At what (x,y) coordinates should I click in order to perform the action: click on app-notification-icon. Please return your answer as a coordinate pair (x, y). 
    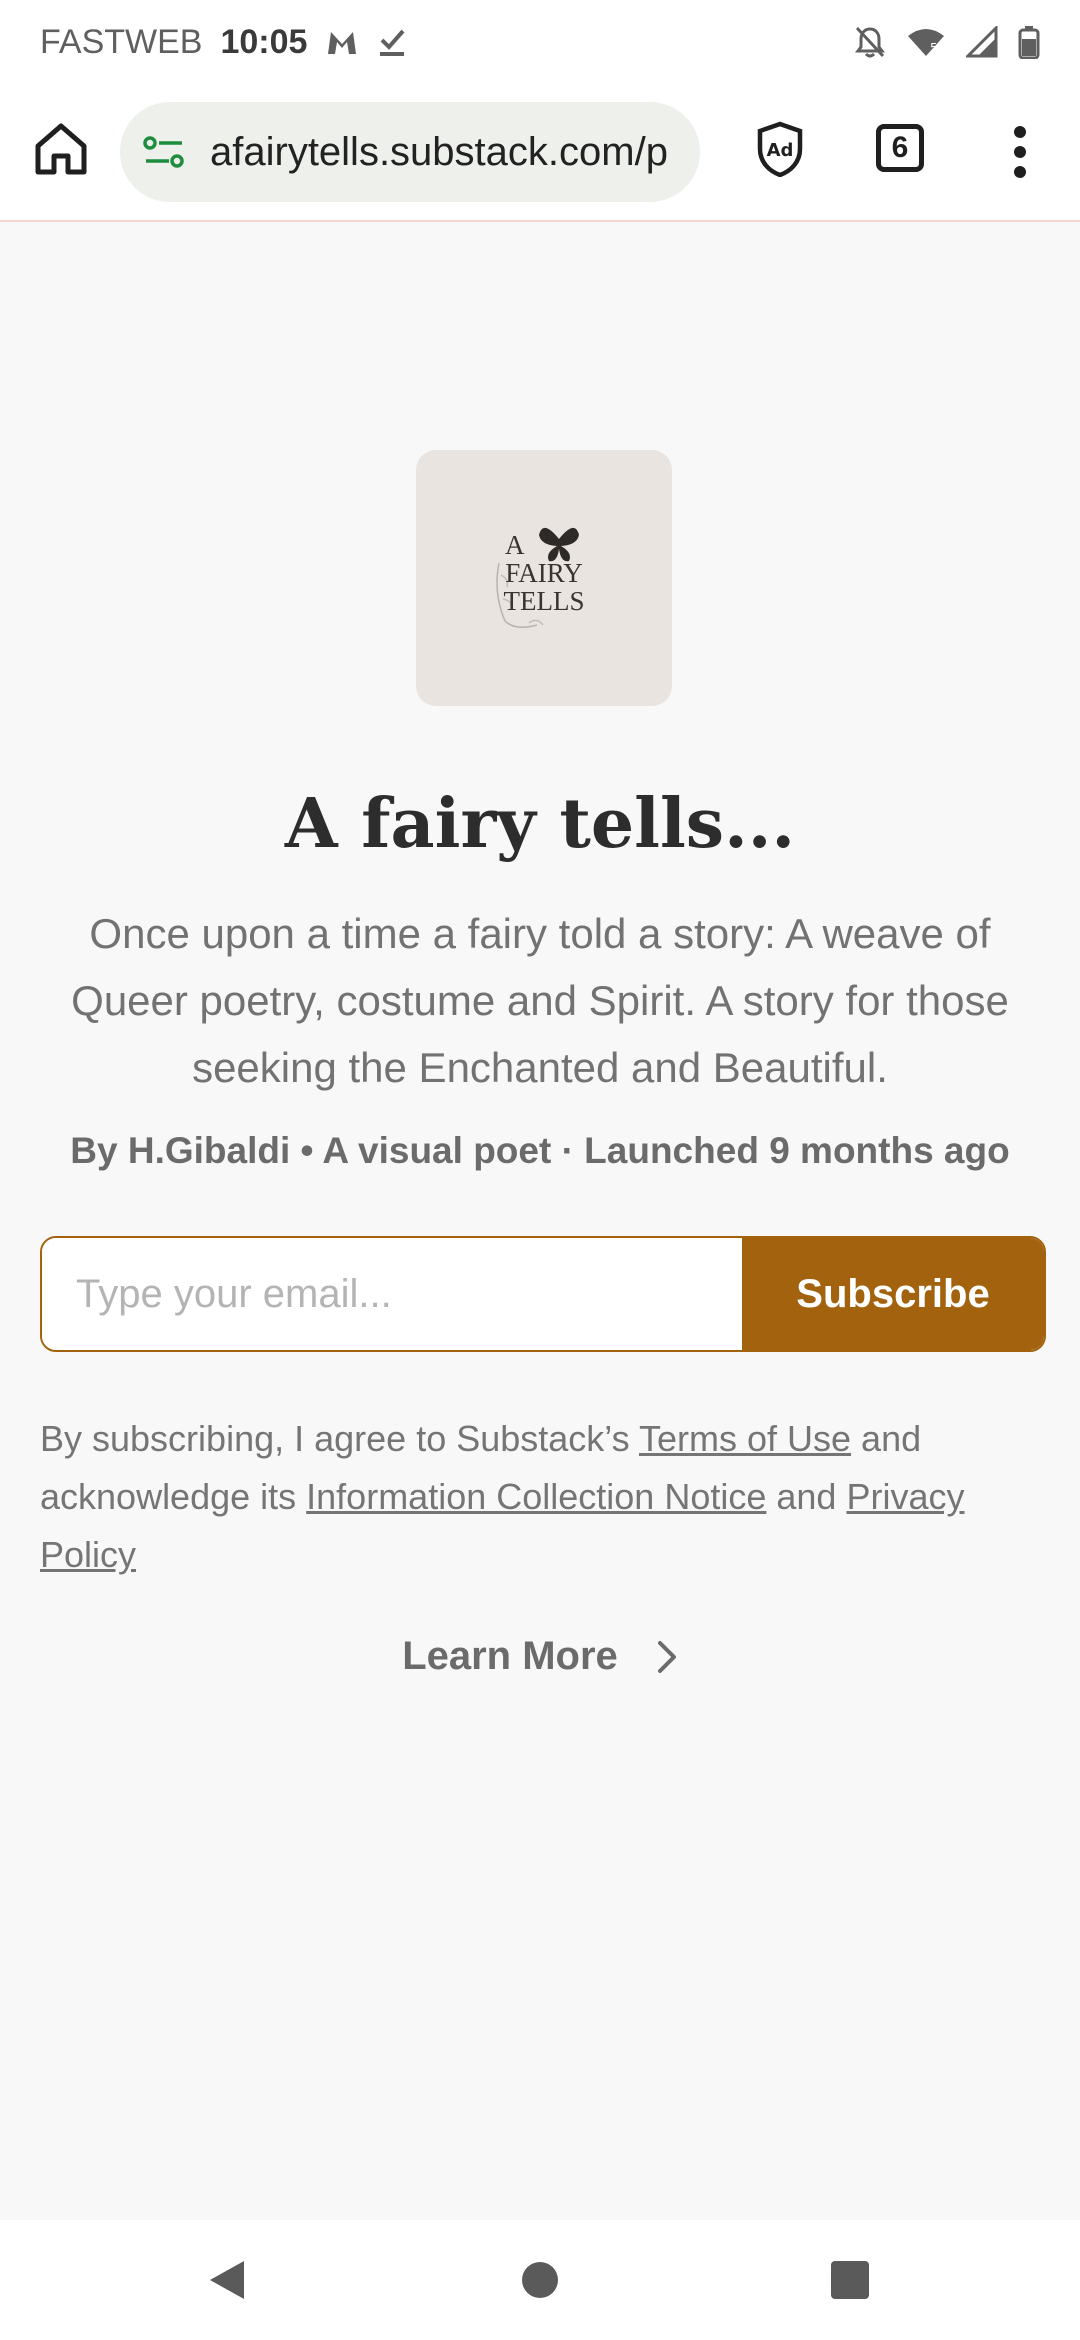
    Looking at the image, I should click on (342, 42).